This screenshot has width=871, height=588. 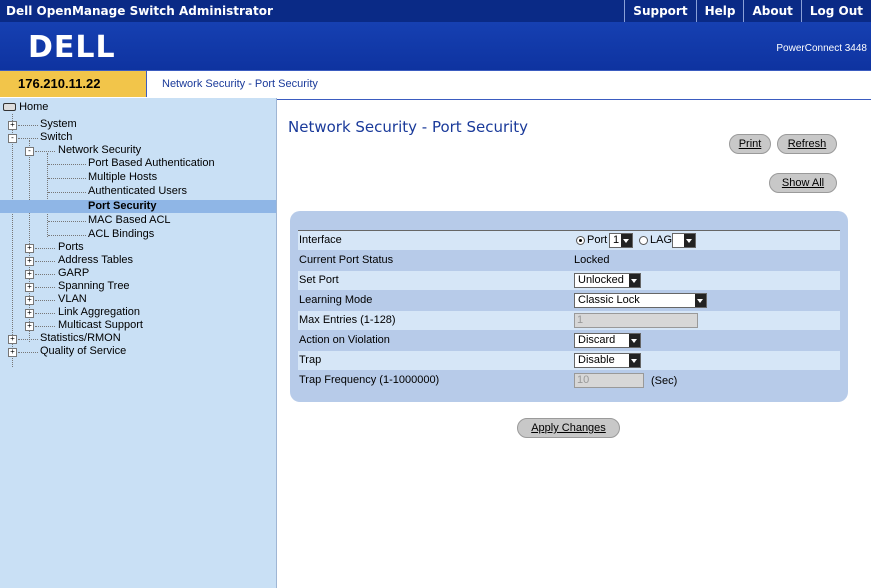 I want to click on logout-link: Log Out, so click(x=835, y=11).